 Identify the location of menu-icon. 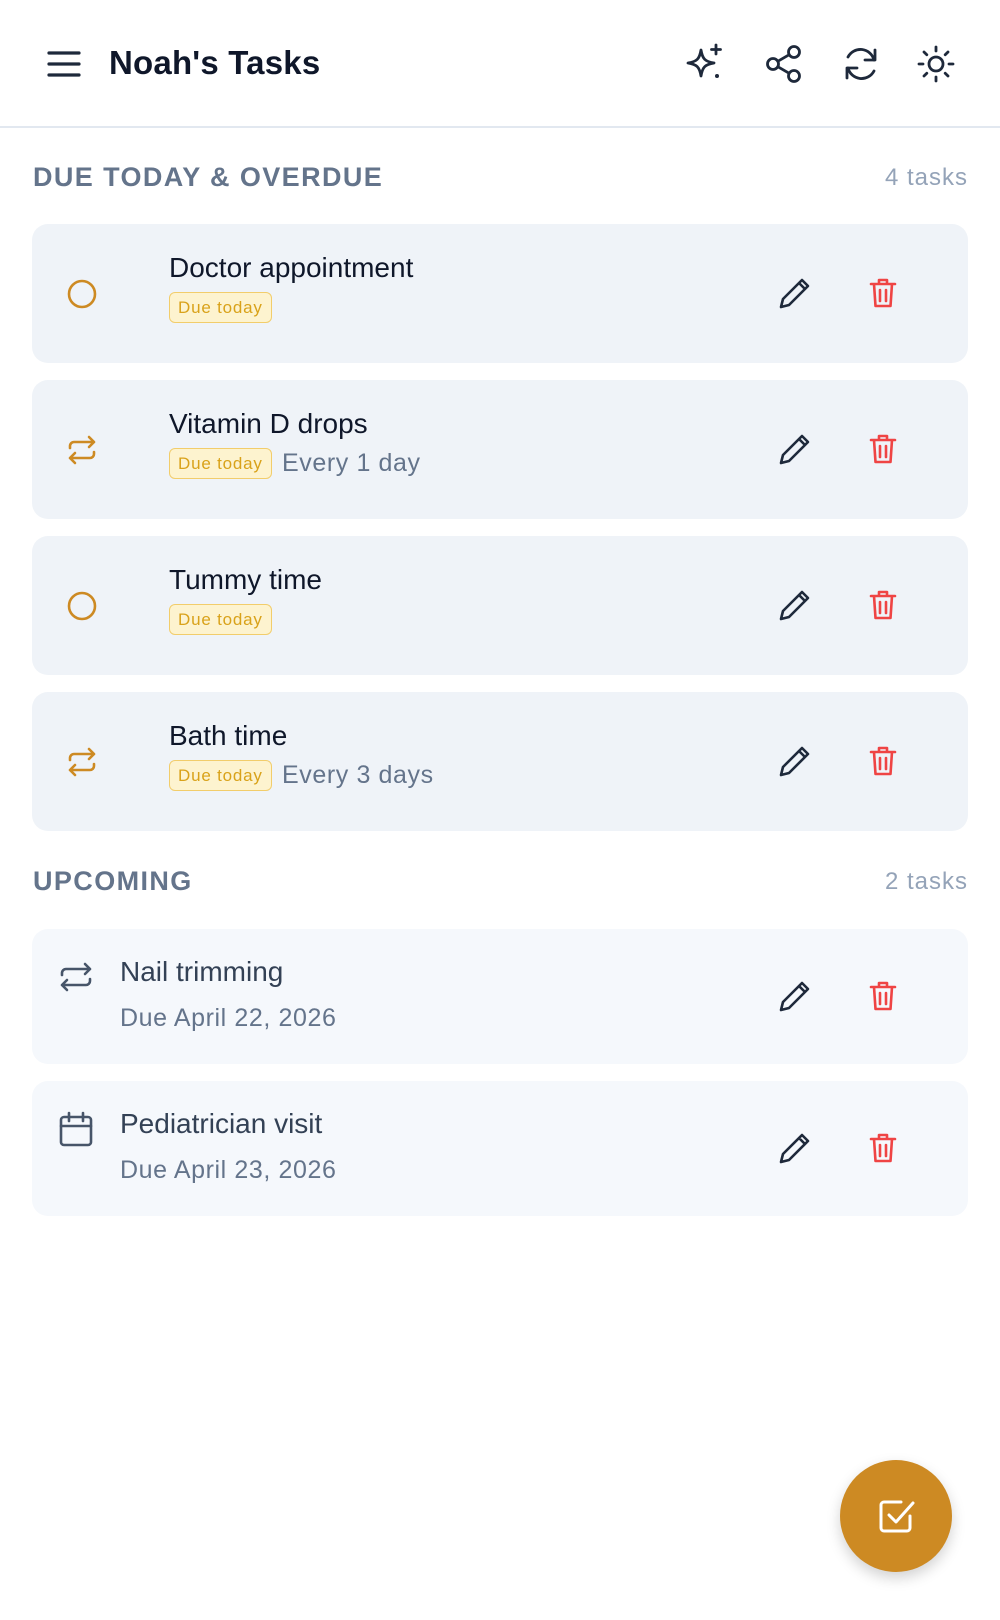
(64, 64).